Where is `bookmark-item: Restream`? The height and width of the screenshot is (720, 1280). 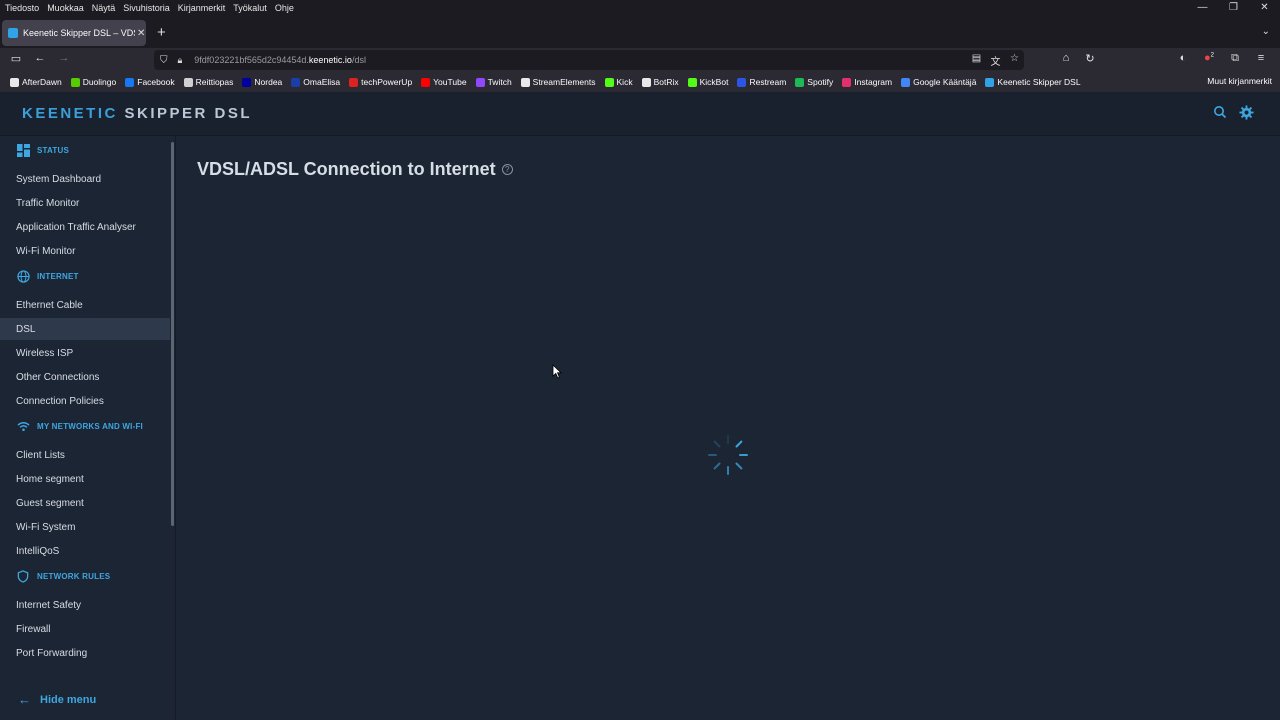 bookmark-item: Restream is located at coordinates (761, 82).